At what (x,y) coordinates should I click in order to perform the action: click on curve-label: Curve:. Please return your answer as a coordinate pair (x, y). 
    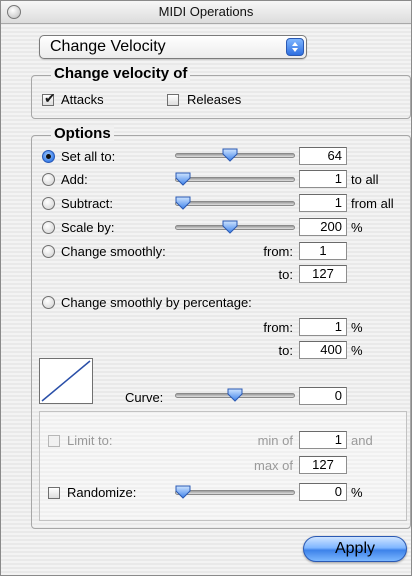
    Looking at the image, I should click on (144, 397).